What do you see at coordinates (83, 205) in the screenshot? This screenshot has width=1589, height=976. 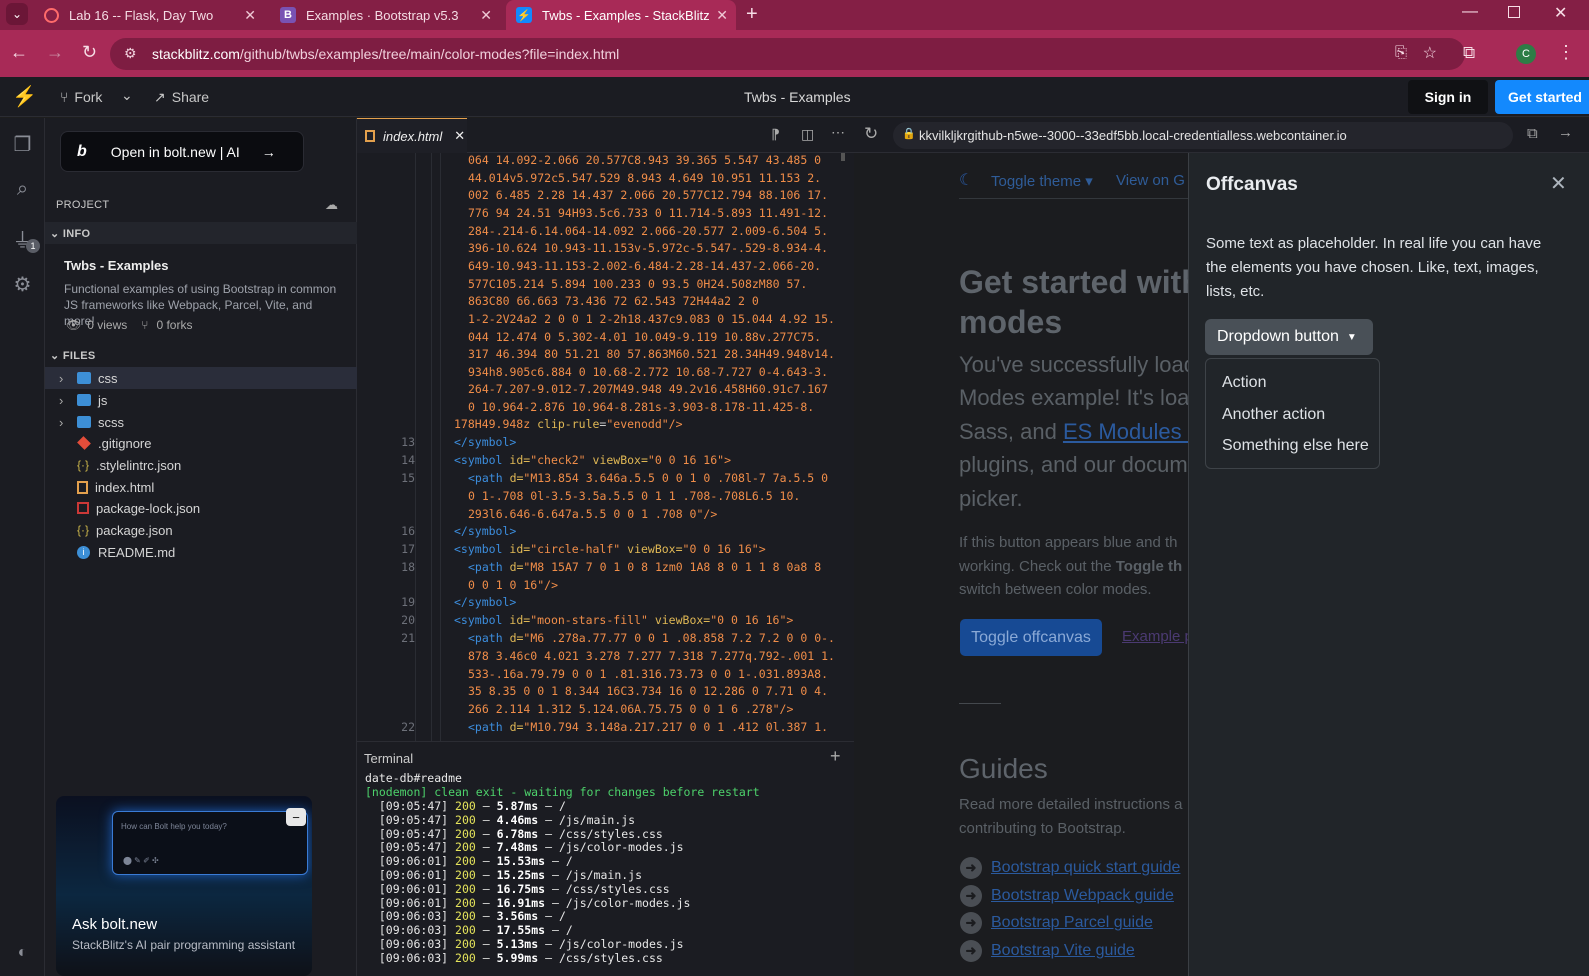 I see `project-section-header: PROJECT` at bounding box center [83, 205].